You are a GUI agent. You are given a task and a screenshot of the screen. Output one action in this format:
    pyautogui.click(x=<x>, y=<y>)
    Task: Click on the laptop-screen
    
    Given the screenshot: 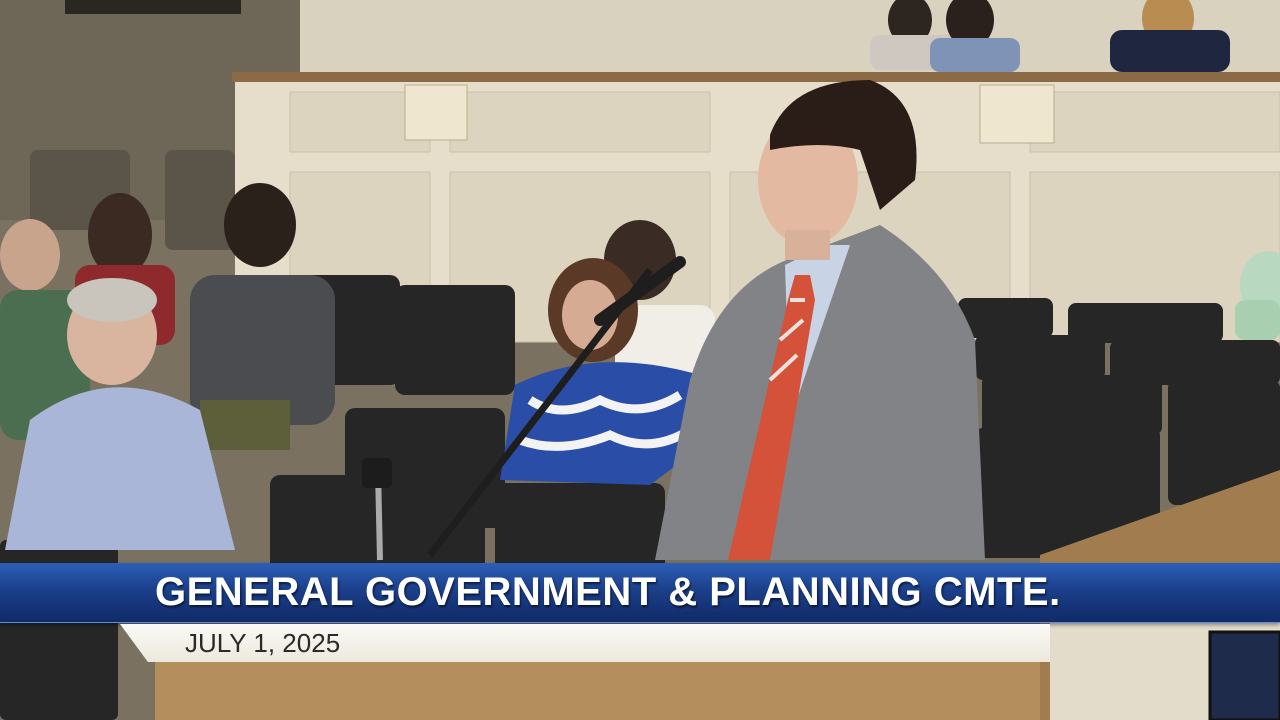 What is the action you would take?
    pyautogui.click(x=1244, y=675)
    